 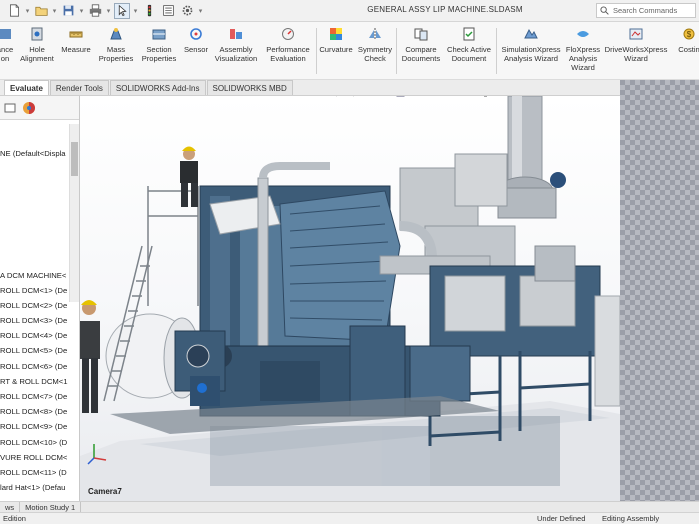 What do you see at coordinates (37, 44) in the screenshot?
I see `hole-button: Hole Alignment` at bounding box center [37, 44].